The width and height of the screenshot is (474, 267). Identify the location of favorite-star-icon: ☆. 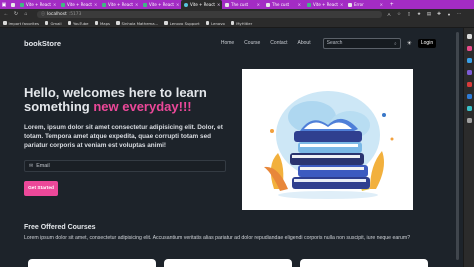
(399, 14).